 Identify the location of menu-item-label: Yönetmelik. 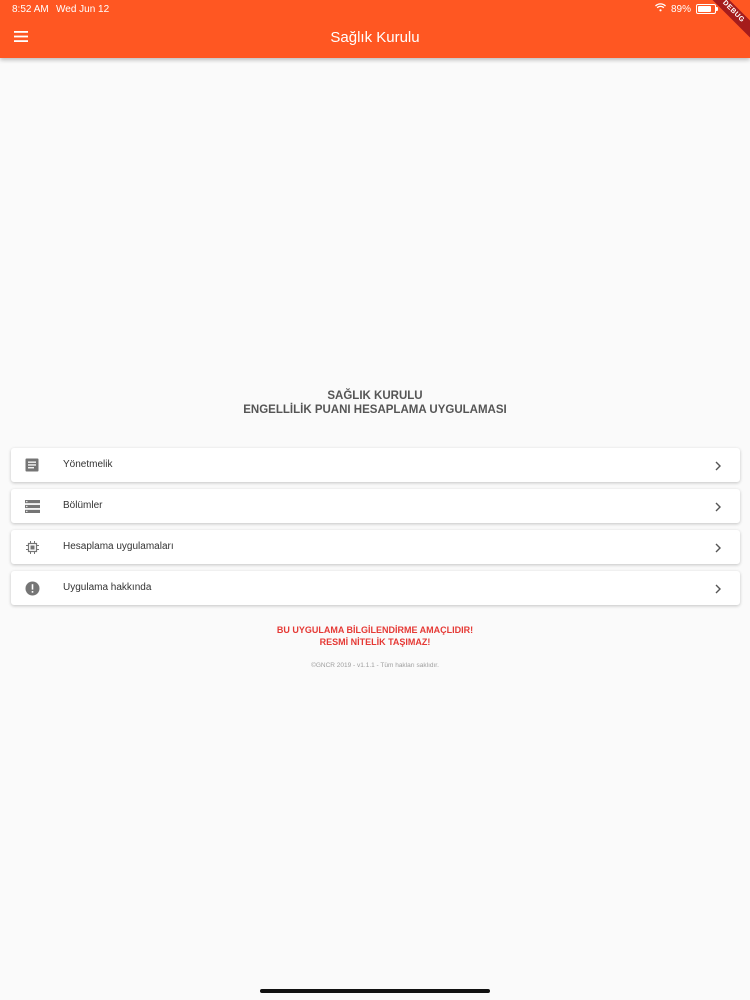
(88, 464).